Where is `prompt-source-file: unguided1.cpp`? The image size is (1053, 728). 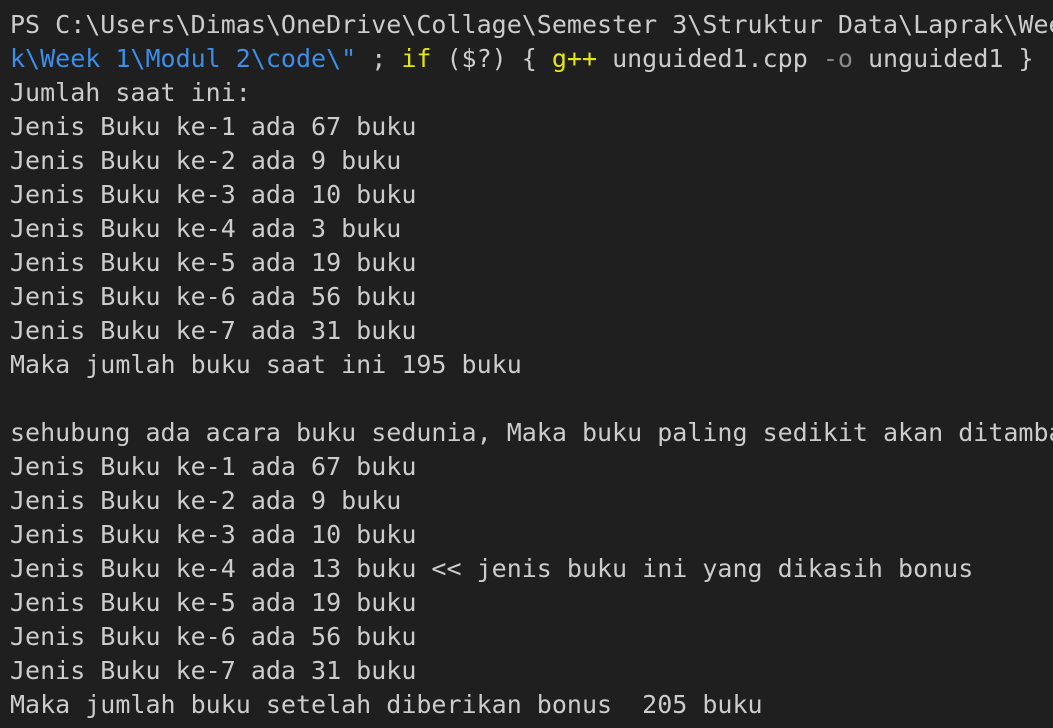 prompt-source-file: unguided1.cpp is located at coordinates (710, 58).